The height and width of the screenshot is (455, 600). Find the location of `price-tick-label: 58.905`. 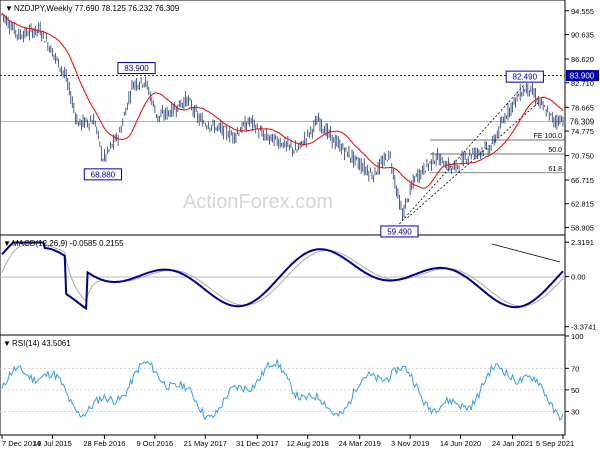

price-tick-label: 58.905 is located at coordinates (582, 227).